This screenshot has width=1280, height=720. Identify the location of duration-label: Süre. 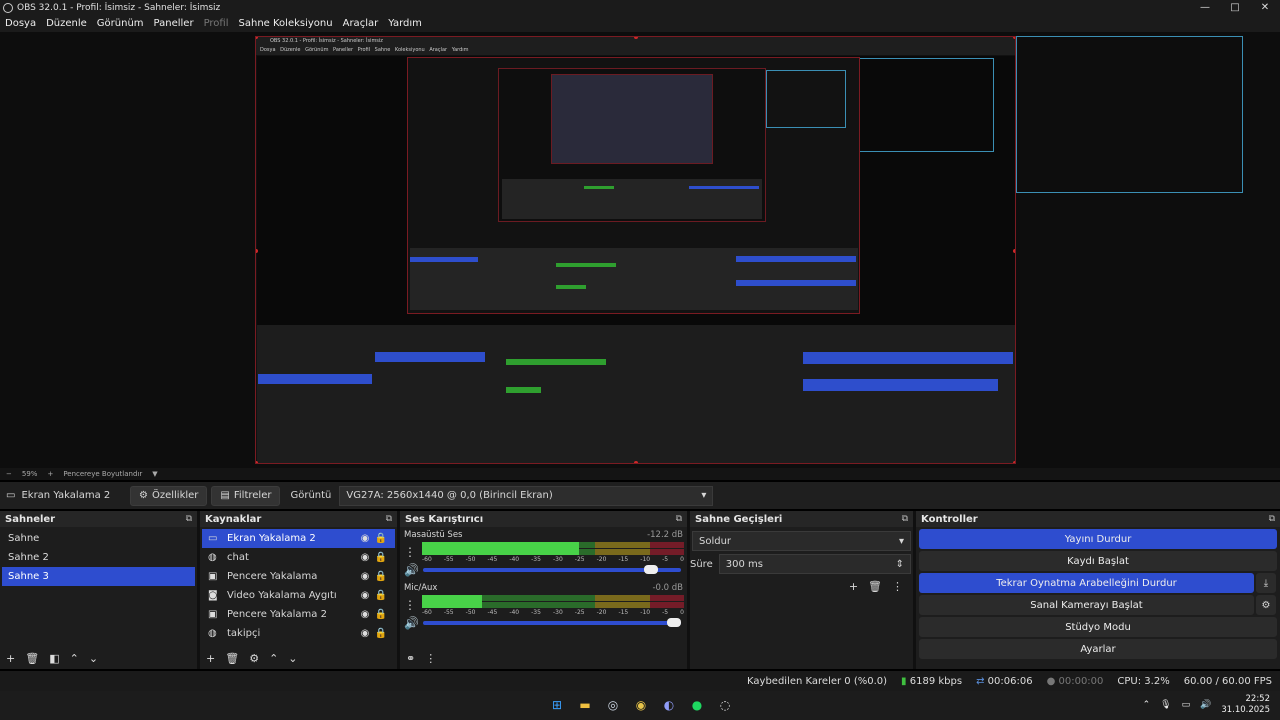
(701, 564).